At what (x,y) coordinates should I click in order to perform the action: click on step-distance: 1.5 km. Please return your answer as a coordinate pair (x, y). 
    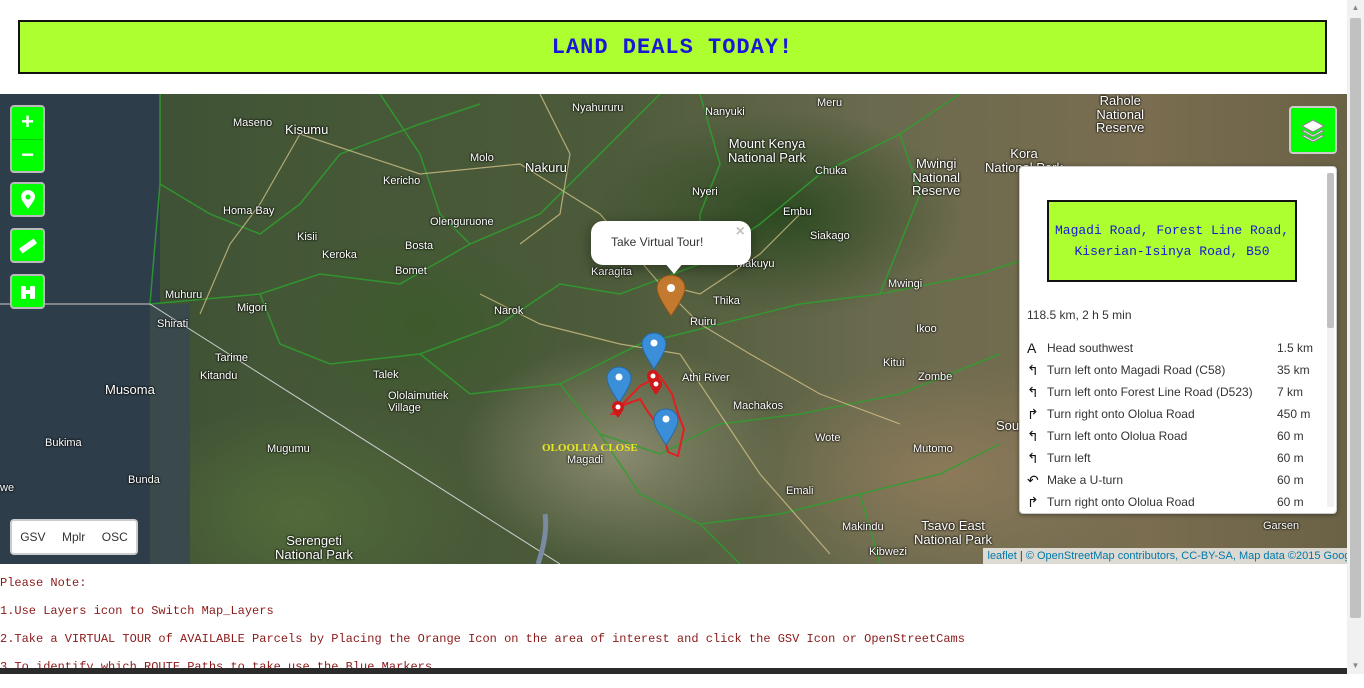
    Looking at the image, I should click on (1297, 348).